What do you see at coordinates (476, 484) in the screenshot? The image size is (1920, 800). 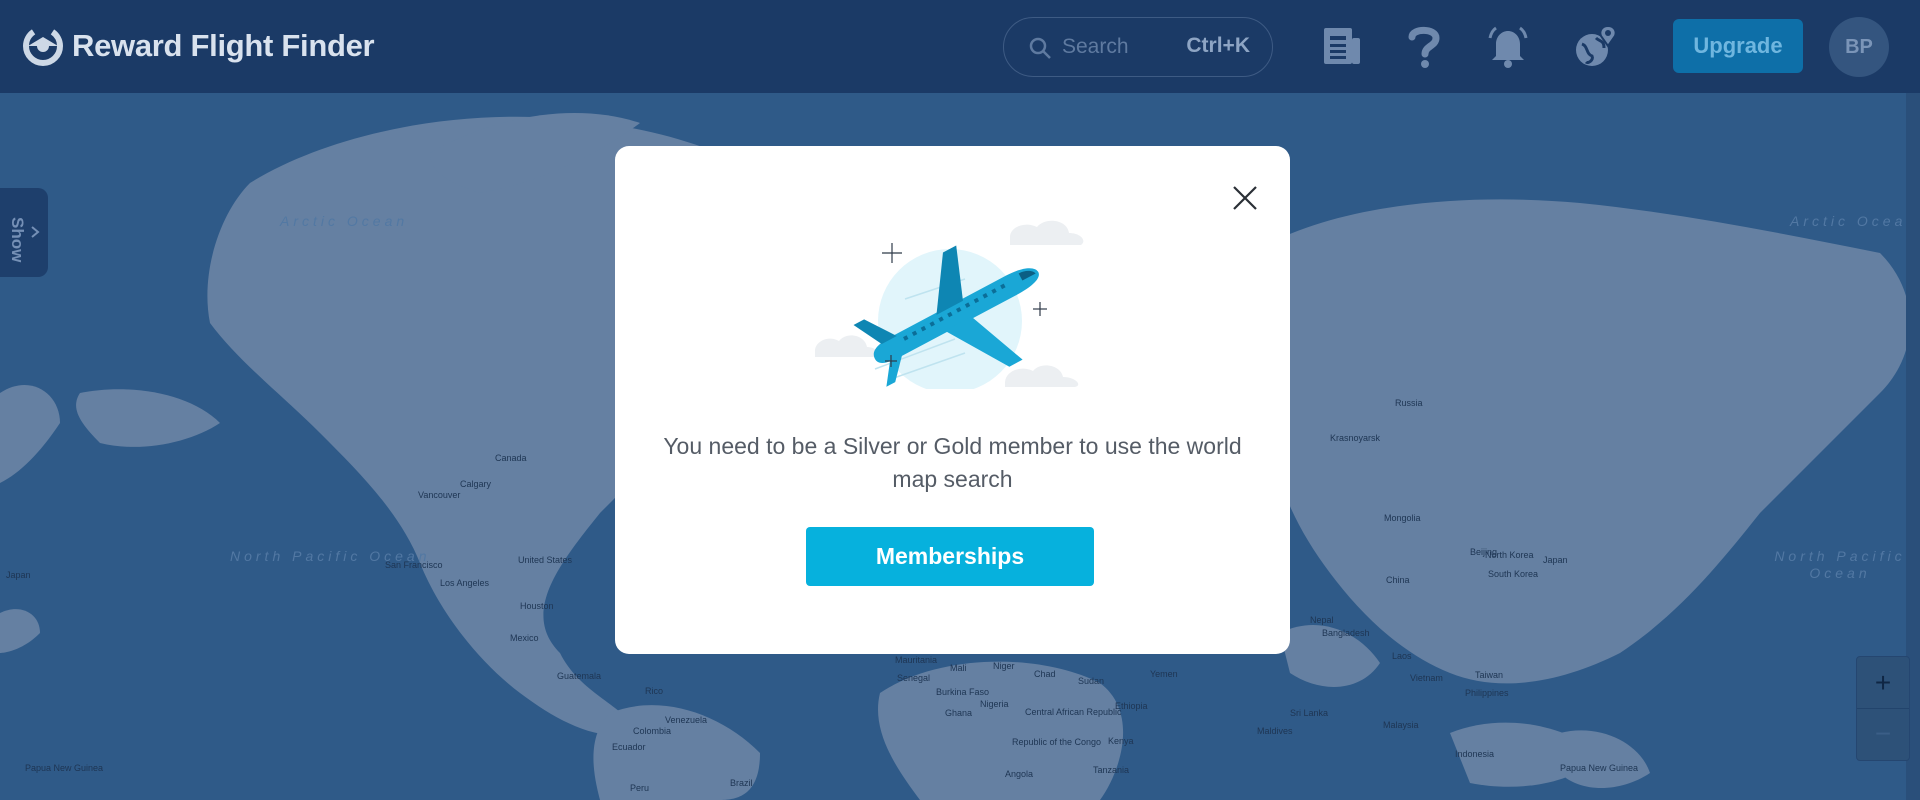 I see `map-label: Calgary` at bounding box center [476, 484].